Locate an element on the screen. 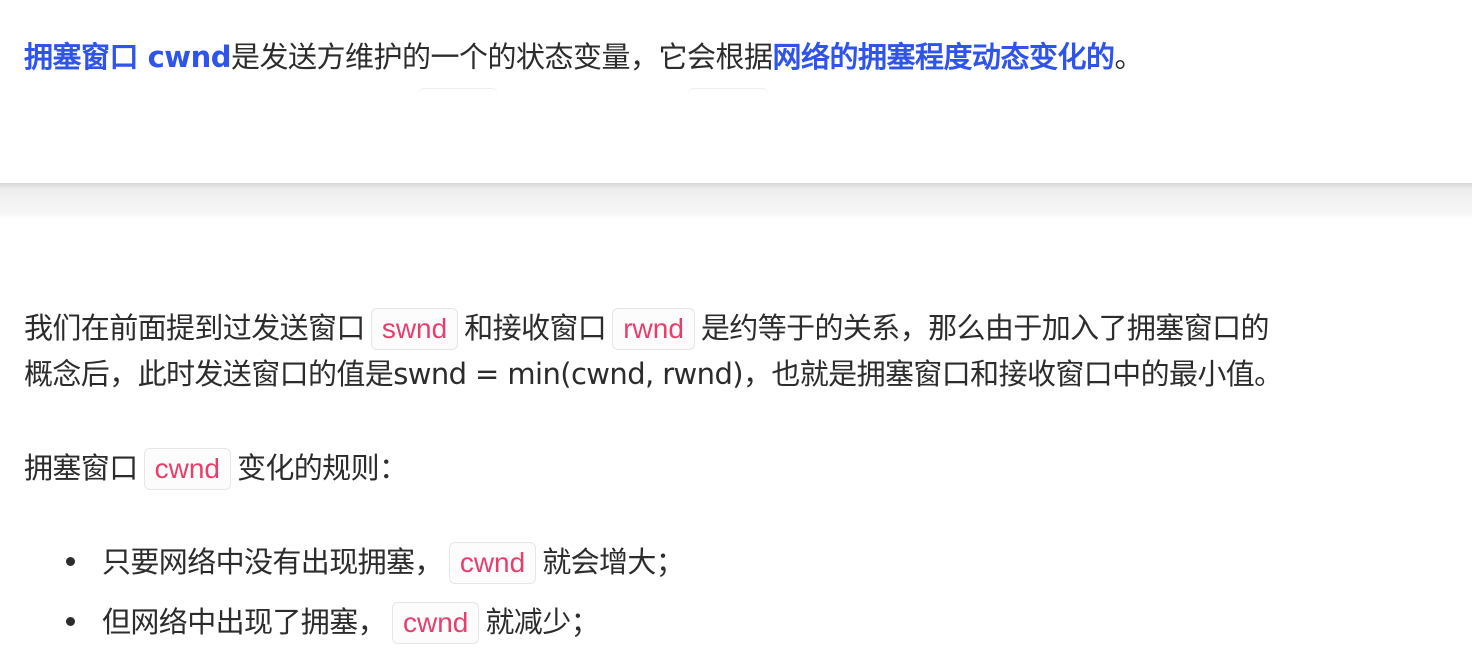 This screenshot has height=659, width=1472. list-text: 就会增大； is located at coordinates (613, 562).